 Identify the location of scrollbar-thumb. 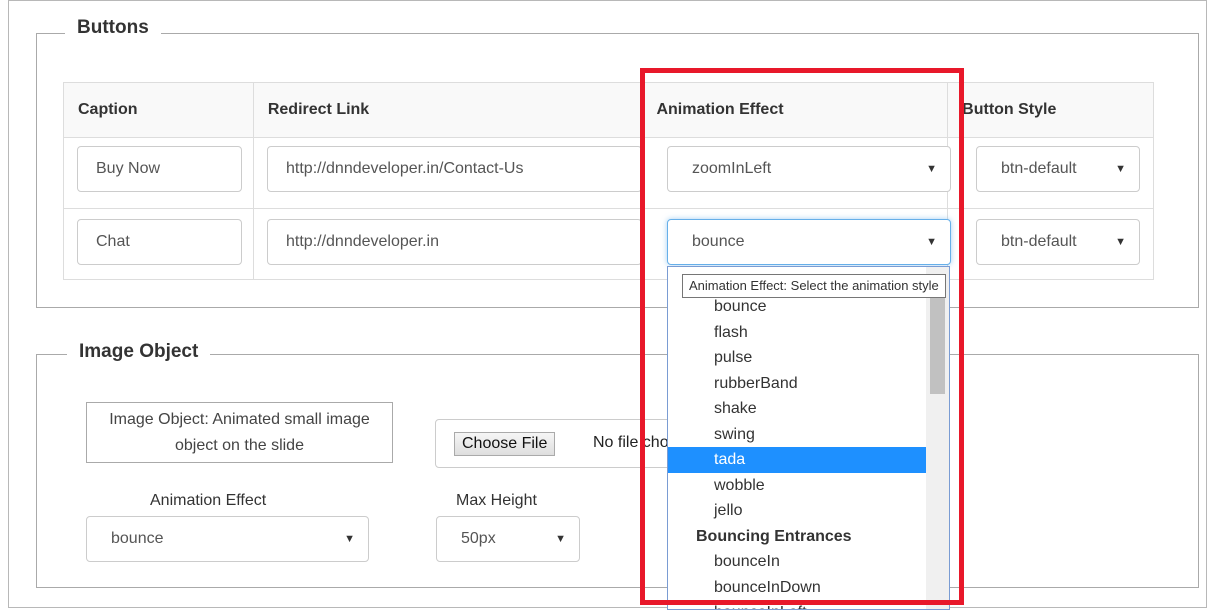
(937, 344).